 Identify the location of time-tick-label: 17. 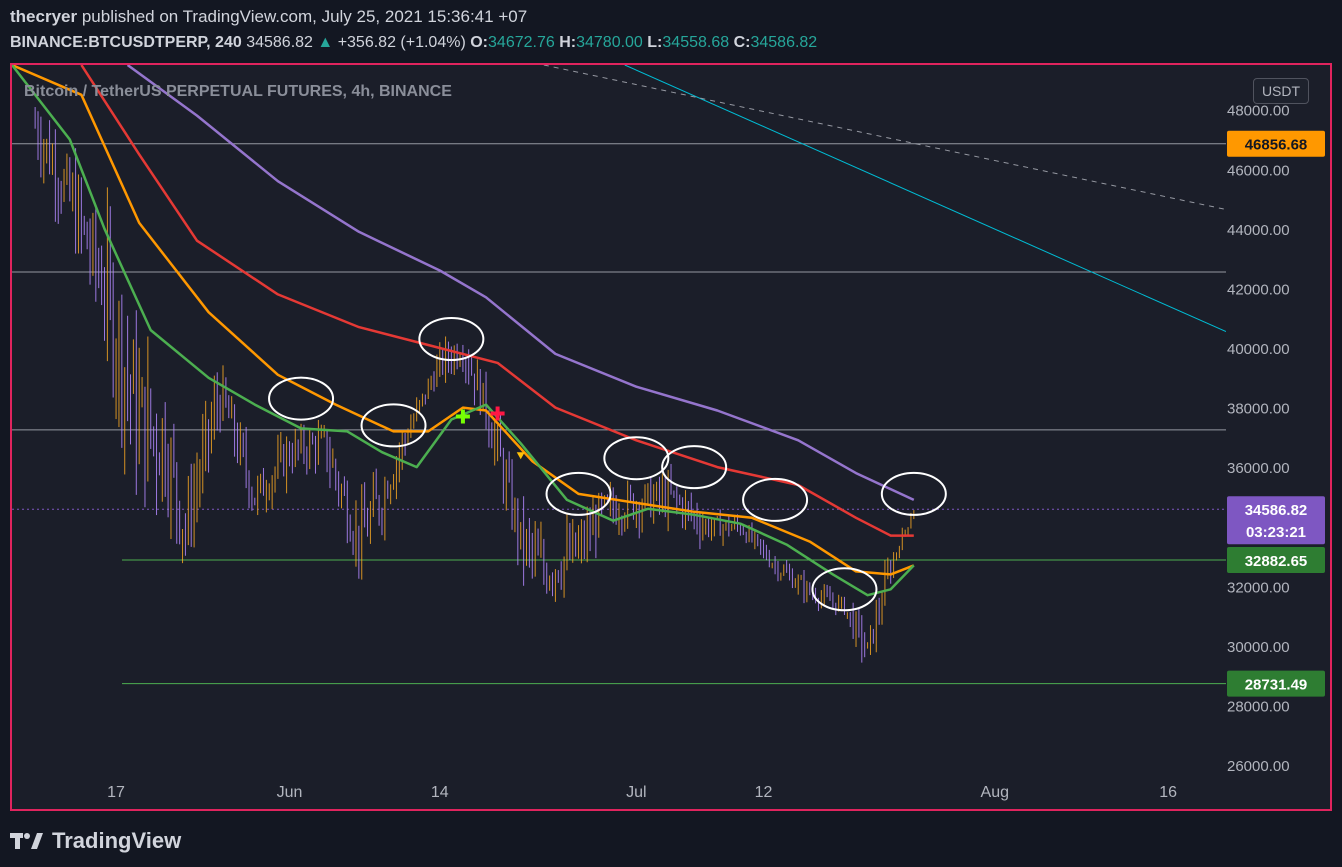
(116, 792).